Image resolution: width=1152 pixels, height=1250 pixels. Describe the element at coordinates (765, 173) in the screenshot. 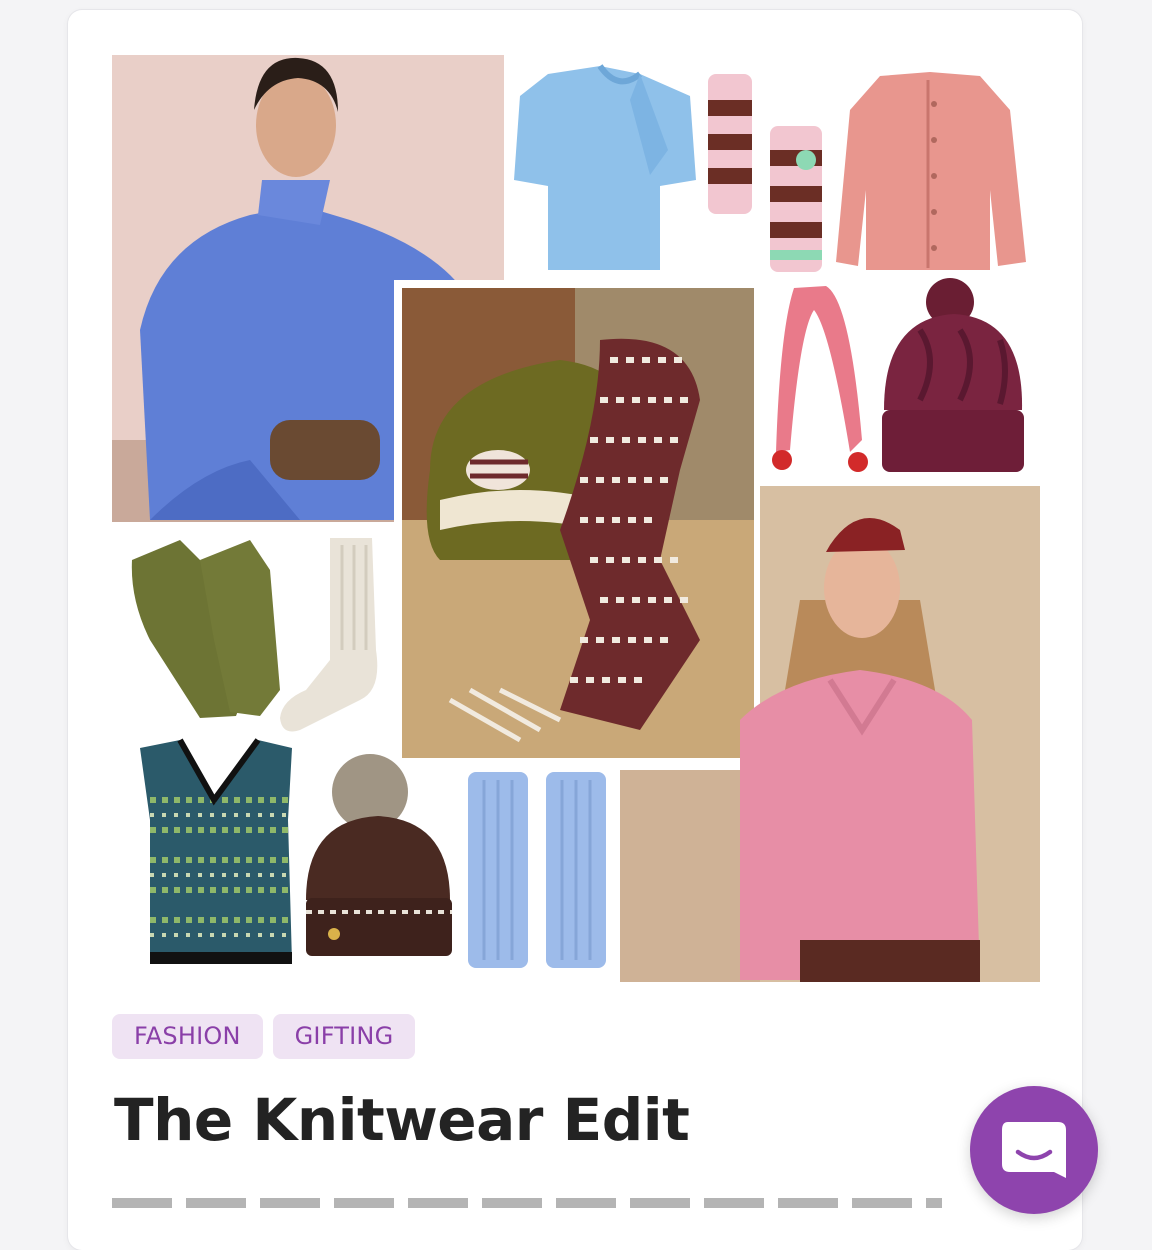

I see `striped-leg-warmers-product` at that location.